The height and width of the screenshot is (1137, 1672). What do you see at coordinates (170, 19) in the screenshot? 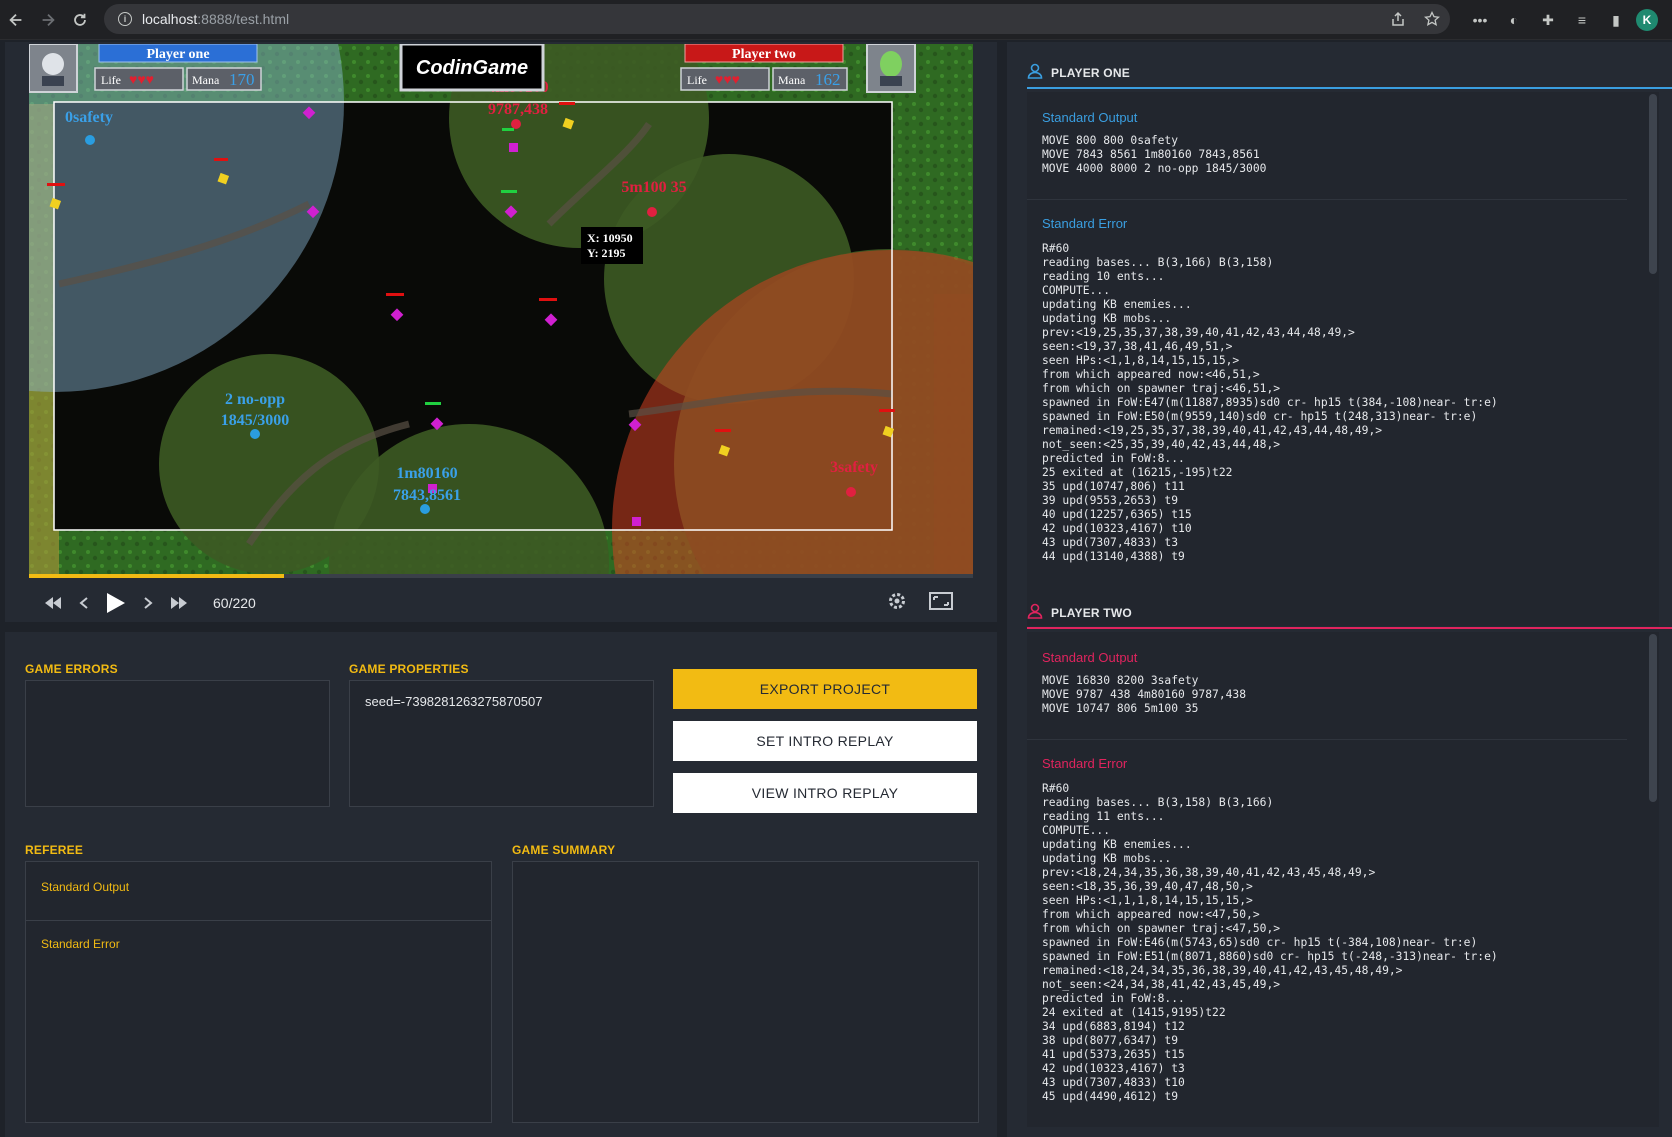
I see `url-host: localhost` at bounding box center [170, 19].